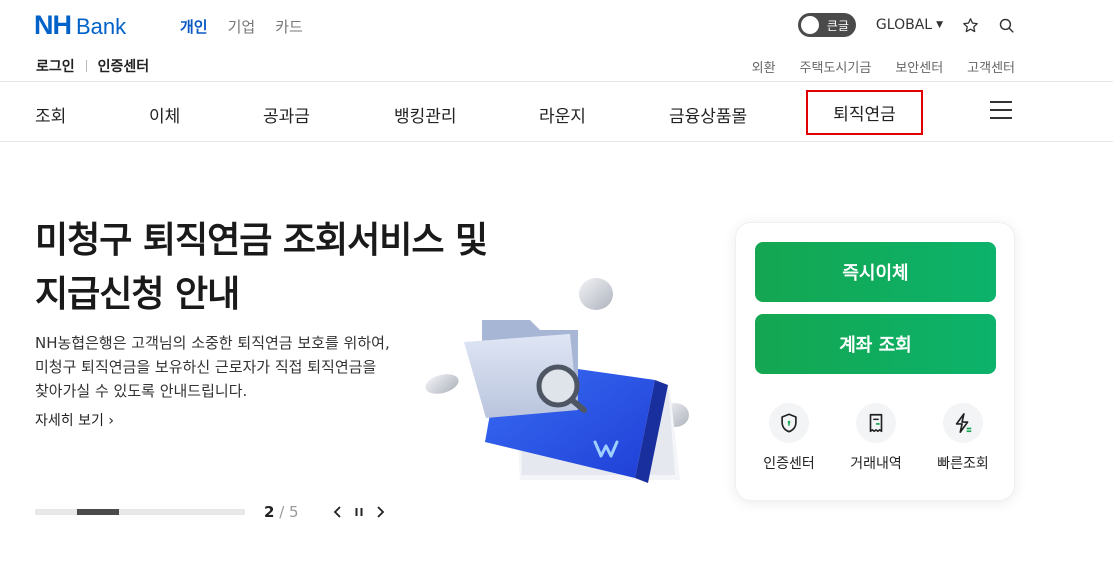 This screenshot has height=562, width=1113. What do you see at coordinates (837, 26) in the screenshot?
I see `large-text-label: 큰글` at bounding box center [837, 26].